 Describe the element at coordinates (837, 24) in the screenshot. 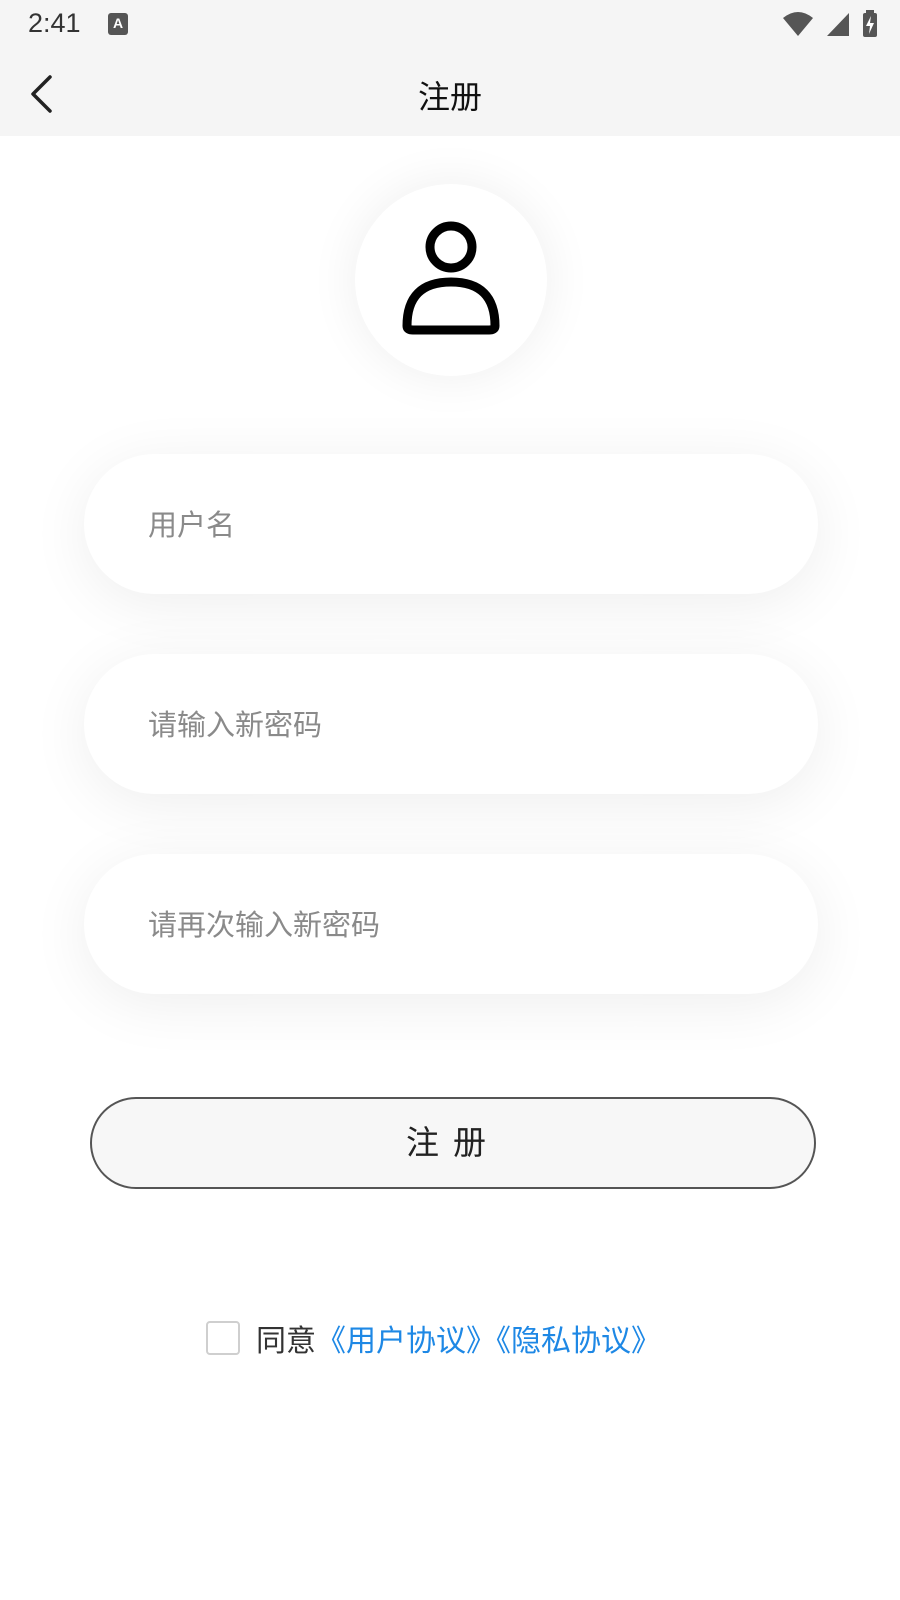

I see `cell-signal-icon` at that location.